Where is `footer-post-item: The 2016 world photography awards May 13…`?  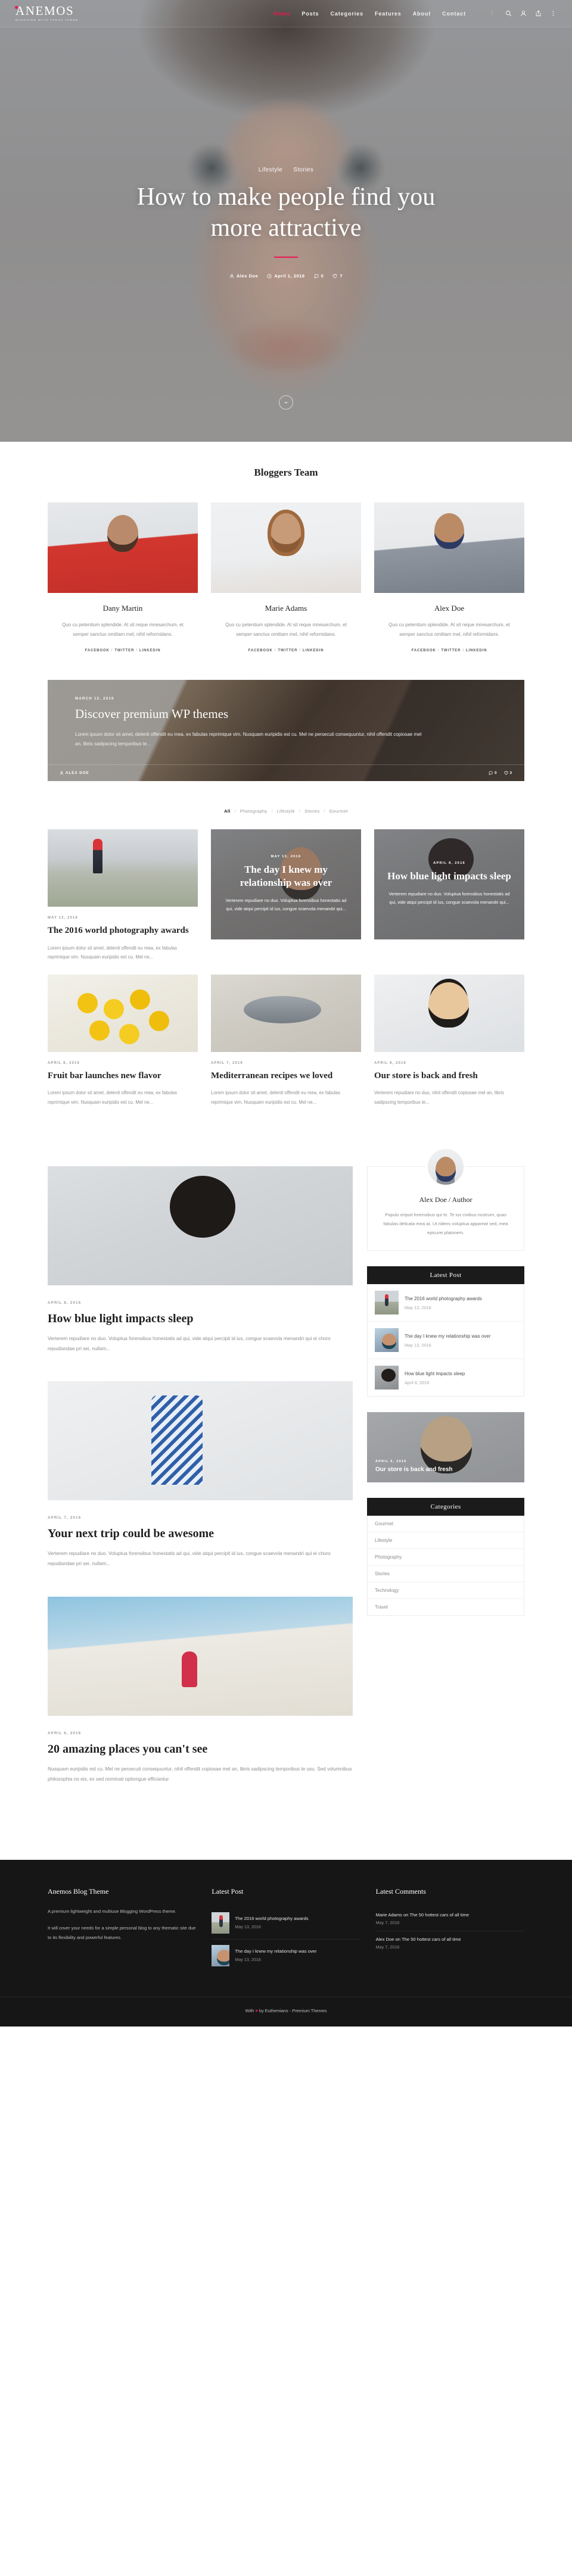 footer-post-item: The 2016 world photography awards May 13… is located at coordinates (286, 1923).